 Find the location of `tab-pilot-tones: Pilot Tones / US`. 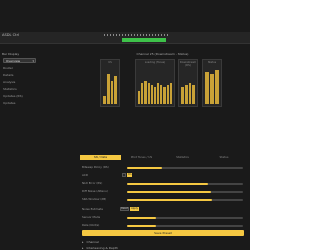

tab-pilot-tones: Pilot Tones / US is located at coordinates (141, 157).